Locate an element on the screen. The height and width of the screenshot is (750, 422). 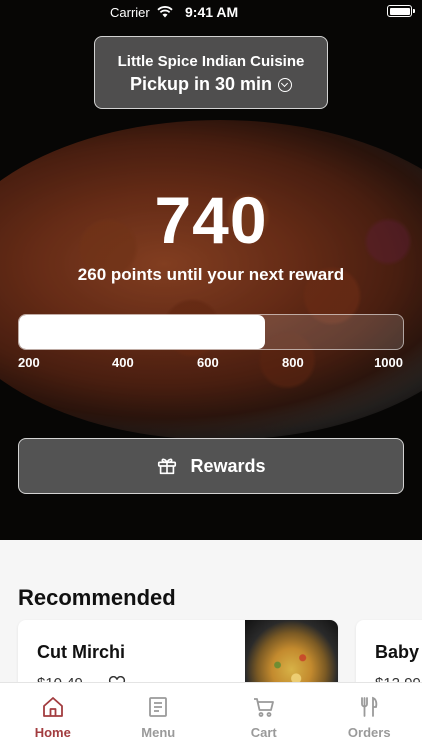
wifi-icon is located at coordinates (165, 12).